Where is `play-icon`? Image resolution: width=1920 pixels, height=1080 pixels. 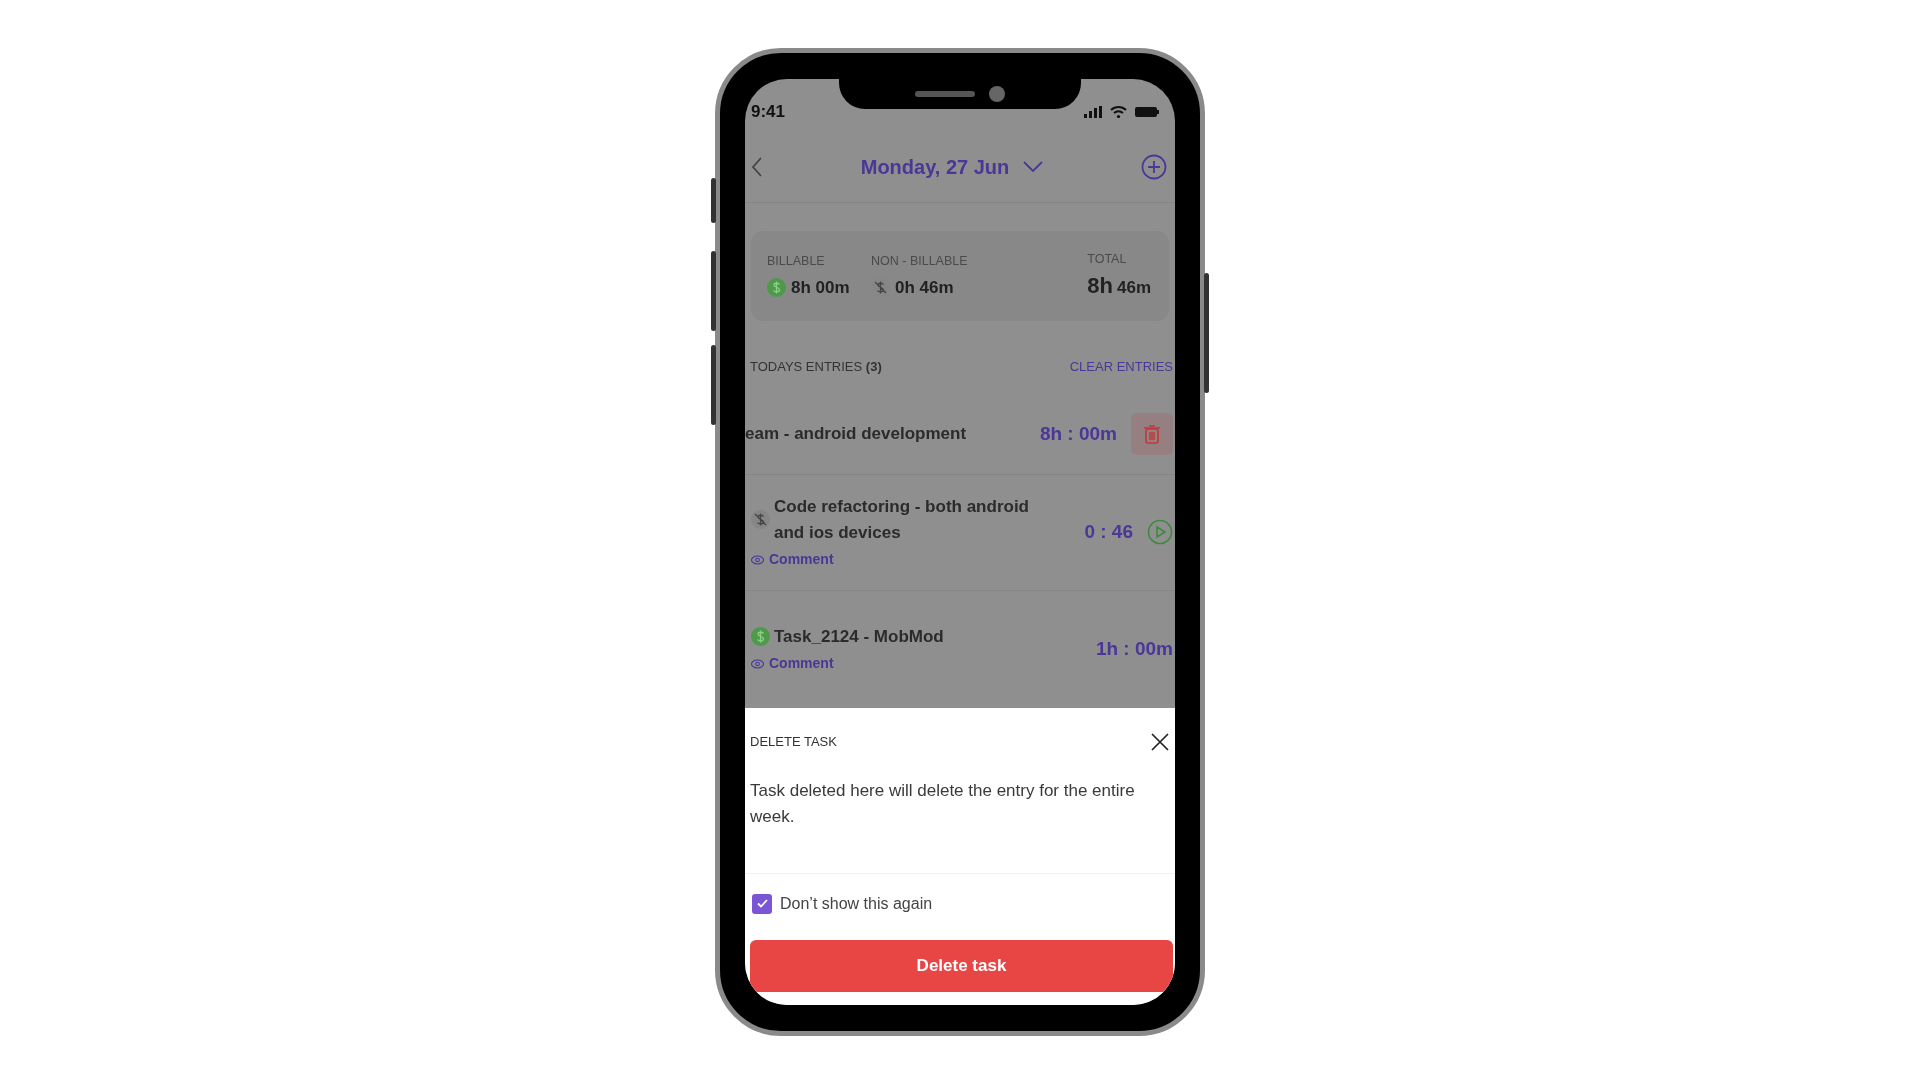 play-icon is located at coordinates (1160, 532).